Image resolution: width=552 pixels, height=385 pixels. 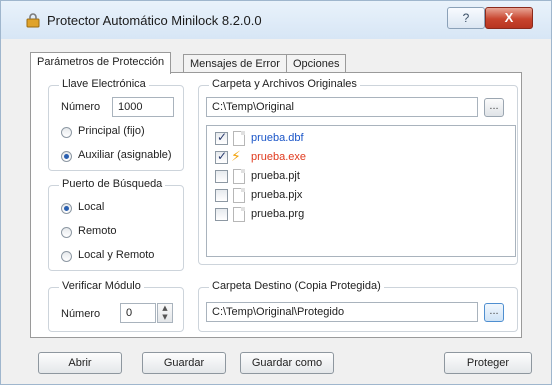 What do you see at coordinates (184, 363) in the screenshot?
I see `guardar-button: Guardar` at bounding box center [184, 363].